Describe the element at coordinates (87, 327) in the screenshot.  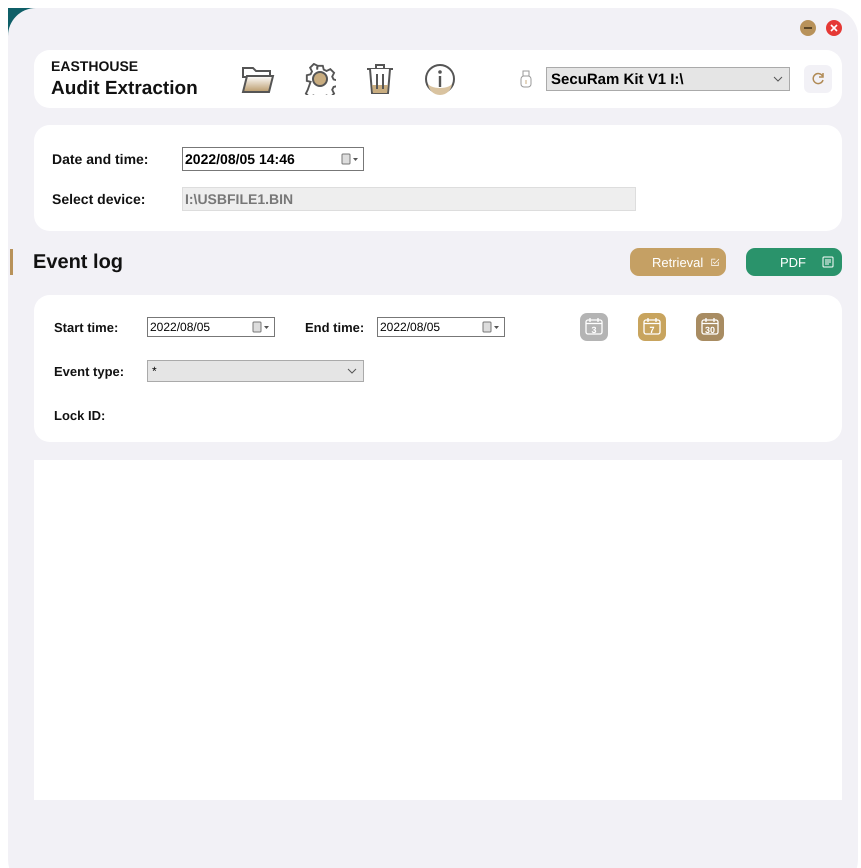
I see `start-time-label: Start time:` at that location.